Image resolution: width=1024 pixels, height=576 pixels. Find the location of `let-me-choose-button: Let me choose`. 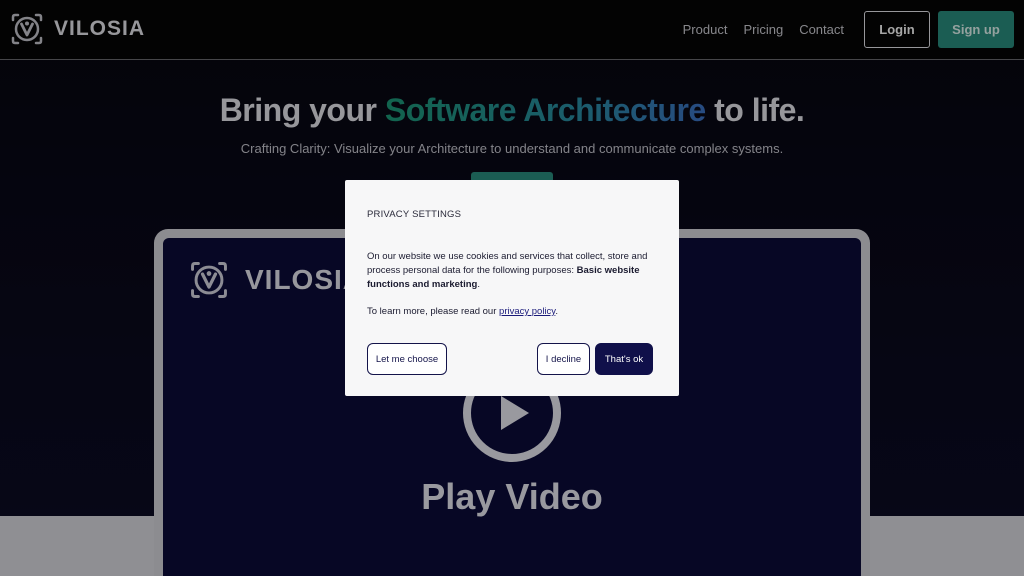

let-me-choose-button: Let me choose is located at coordinates (407, 359).